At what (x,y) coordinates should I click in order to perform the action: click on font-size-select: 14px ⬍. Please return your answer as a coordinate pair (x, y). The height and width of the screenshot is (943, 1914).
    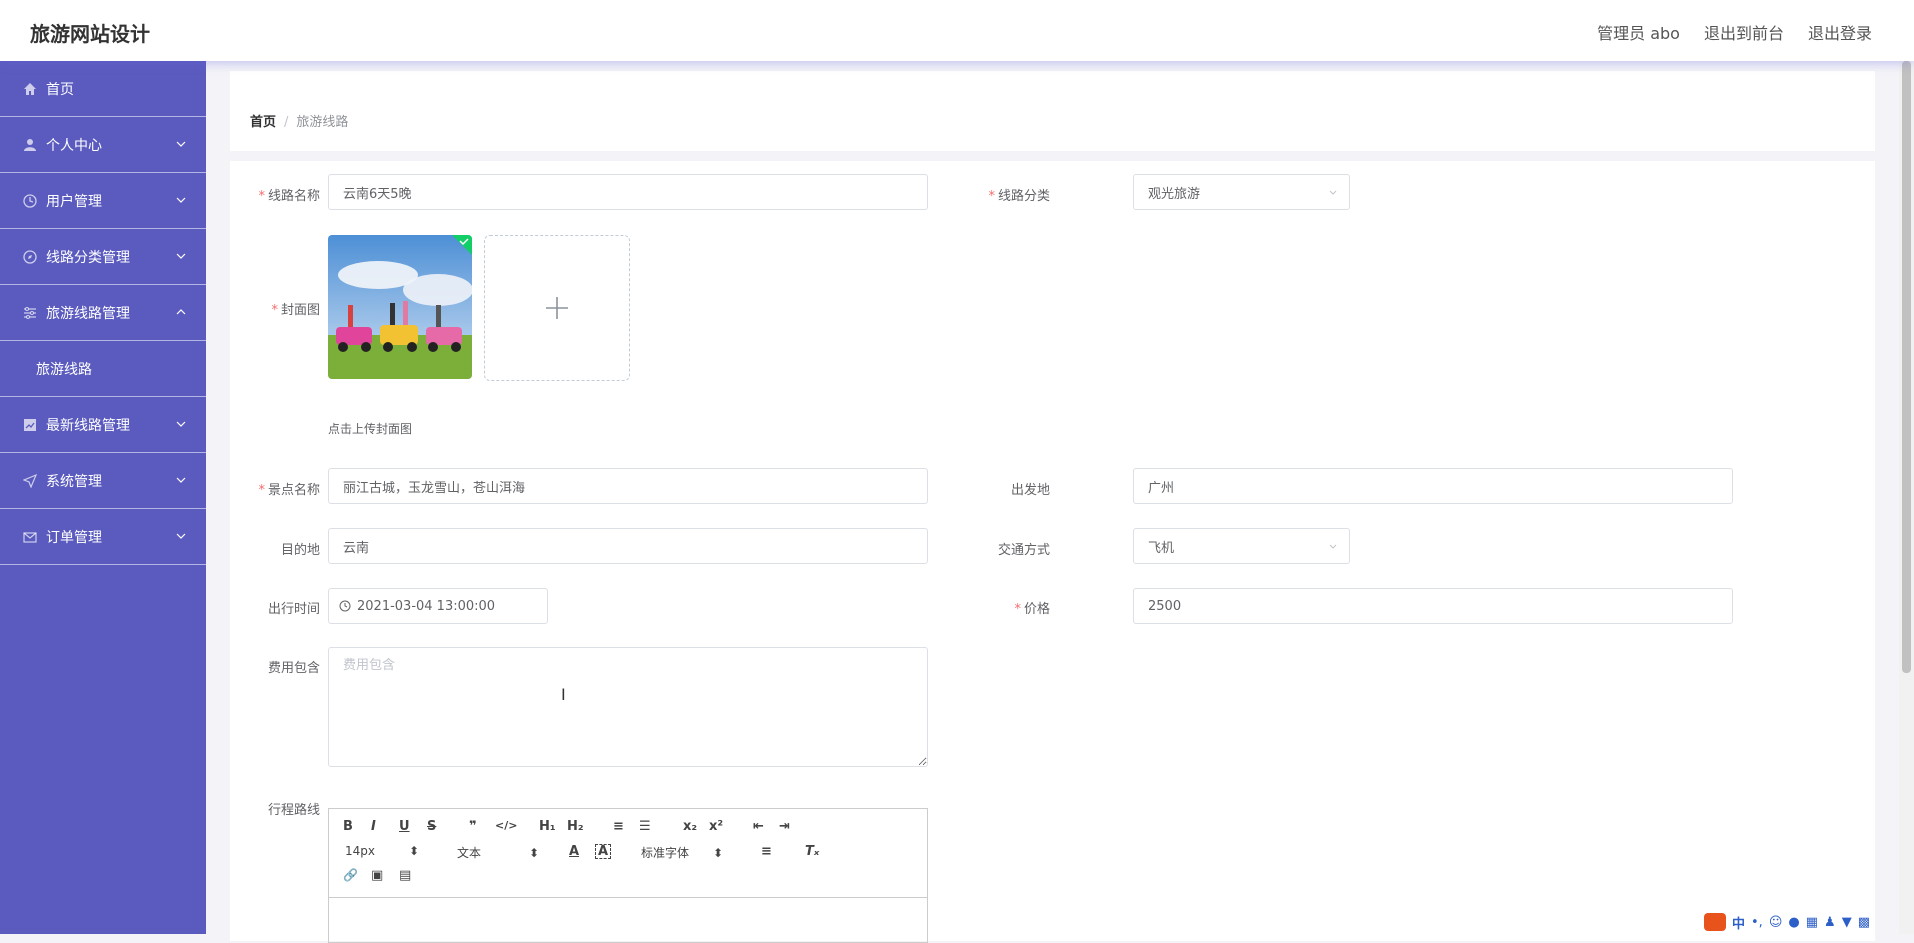
    Looking at the image, I should click on (382, 851).